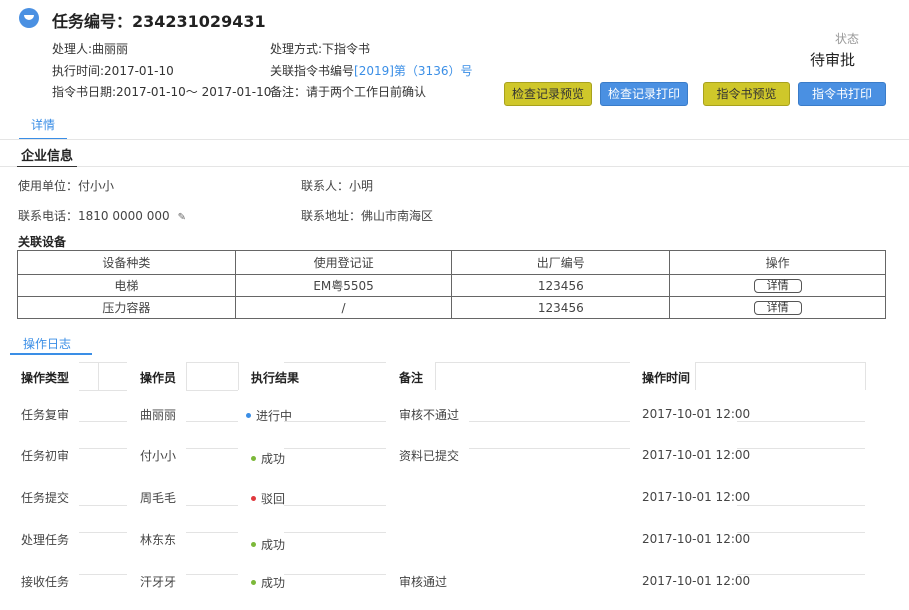 Image resolution: width=909 pixels, height=610 pixels. What do you see at coordinates (343, 285) in the screenshot?
I see `device-cert: EM粤5505` at bounding box center [343, 285].